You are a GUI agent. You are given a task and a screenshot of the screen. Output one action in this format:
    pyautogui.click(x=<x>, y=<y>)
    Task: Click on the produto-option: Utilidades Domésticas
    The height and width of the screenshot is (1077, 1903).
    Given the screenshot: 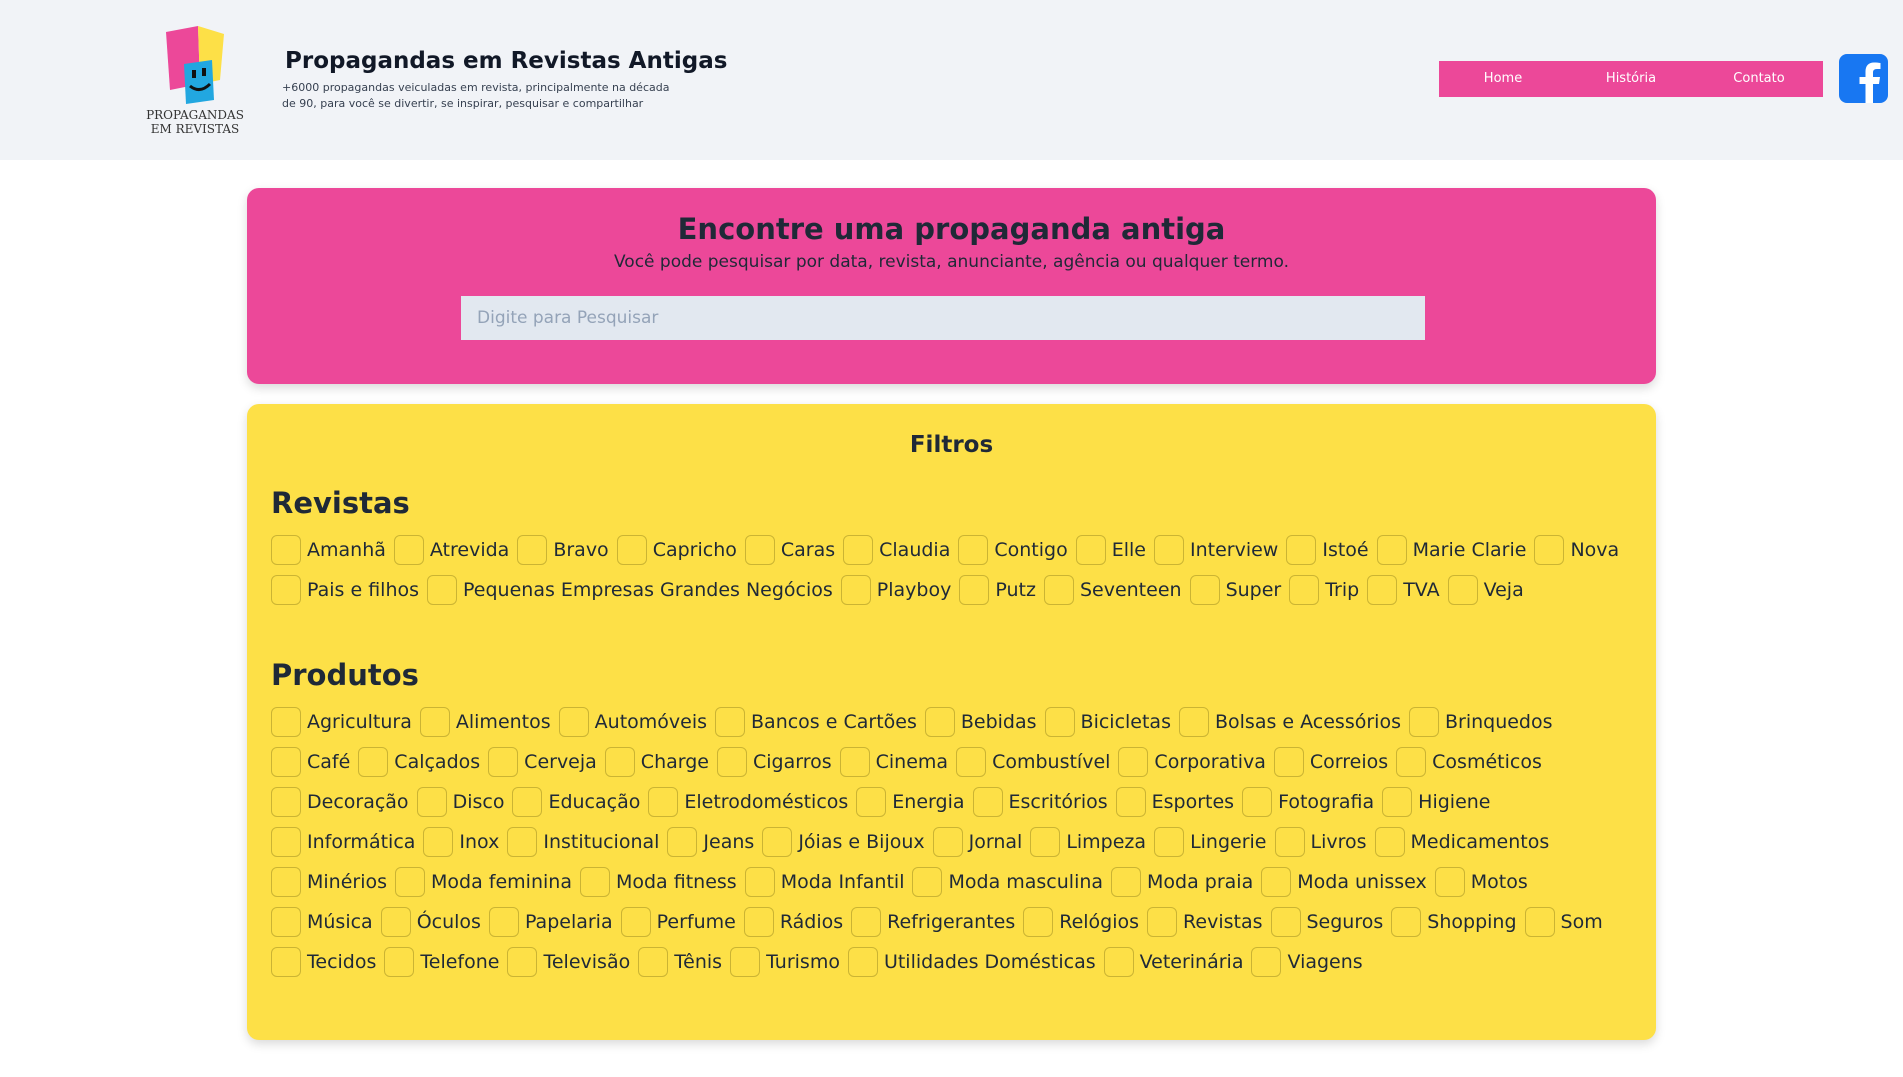 What is the action you would take?
    pyautogui.click(x=971, y=962)
    